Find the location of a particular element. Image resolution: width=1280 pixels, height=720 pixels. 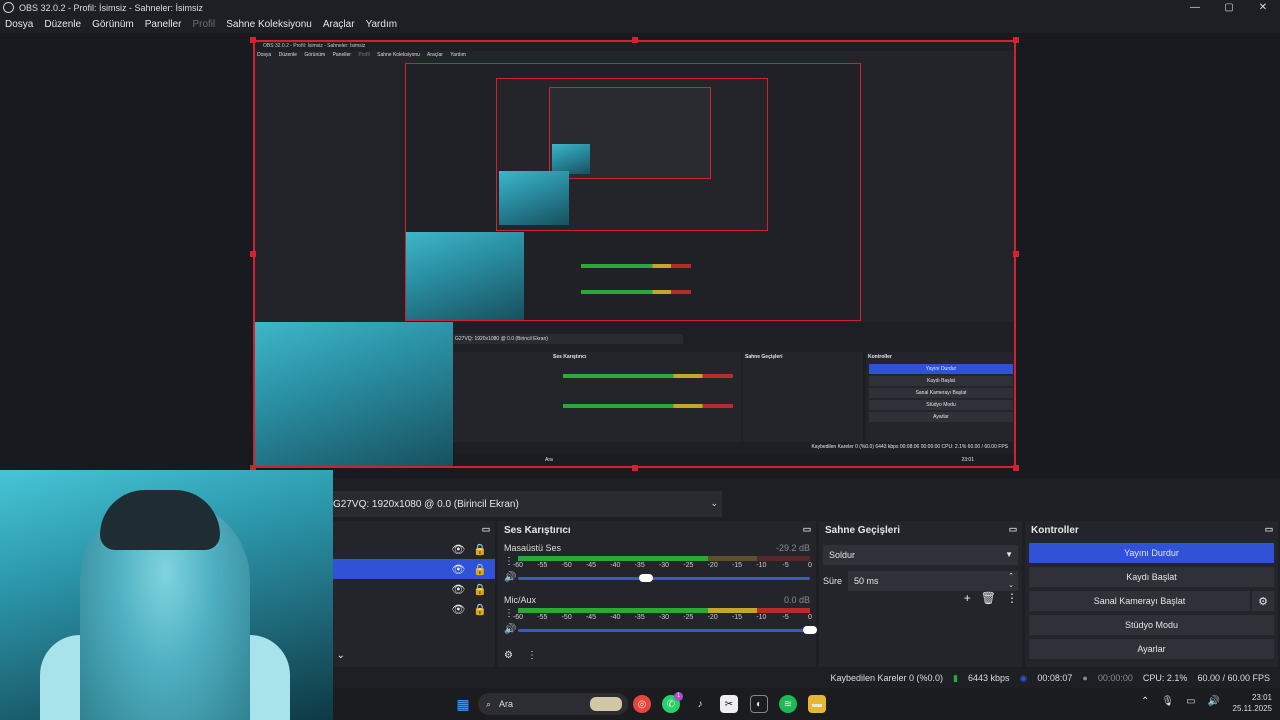

add-icon: + is located at coordinates (967, 598).